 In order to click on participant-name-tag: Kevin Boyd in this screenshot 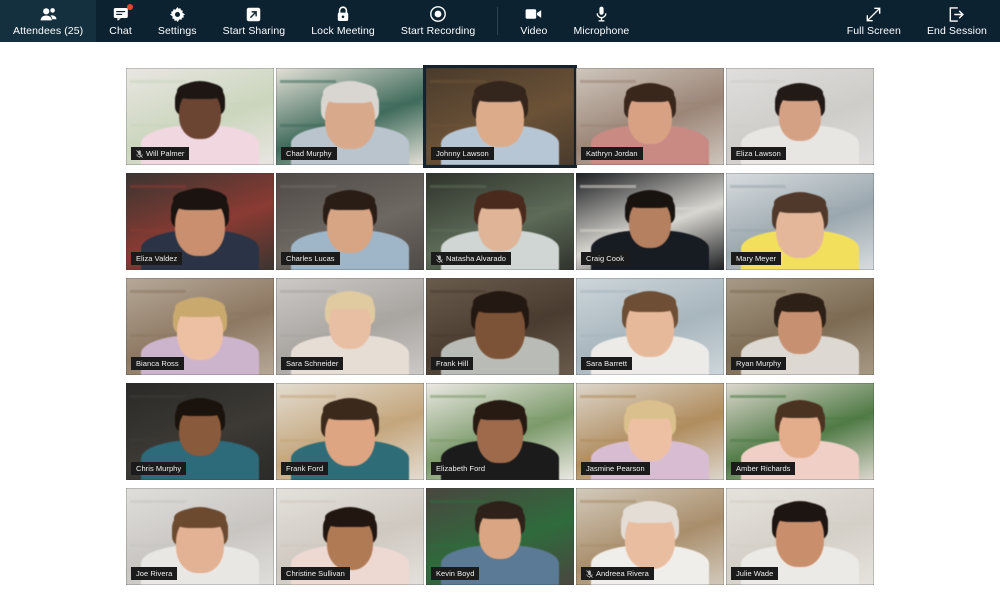, I will do `click(455, 573)`.